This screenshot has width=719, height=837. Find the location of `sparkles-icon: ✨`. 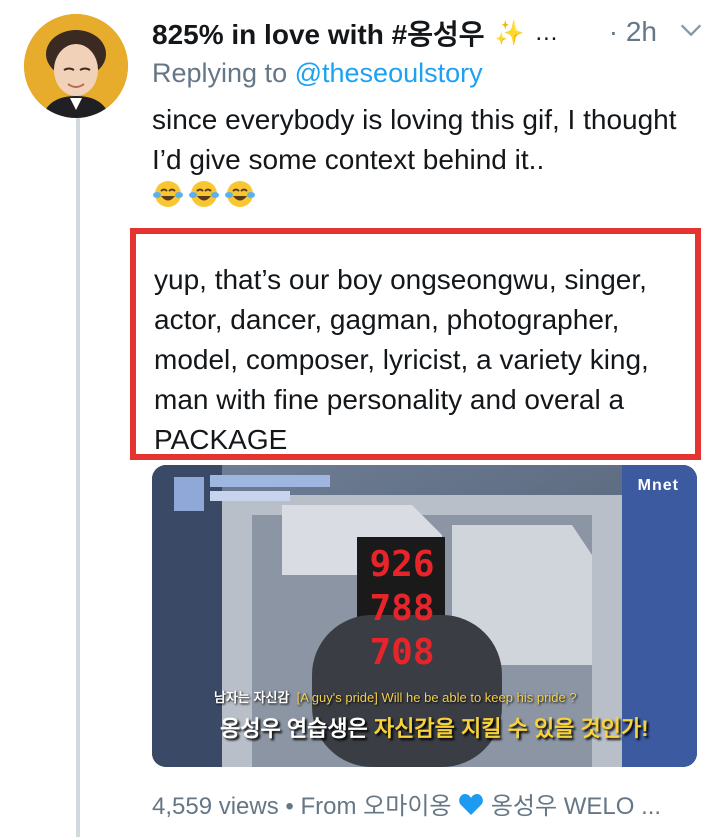

sparkles-icon: ✨ is located at coordinates (509, 33).